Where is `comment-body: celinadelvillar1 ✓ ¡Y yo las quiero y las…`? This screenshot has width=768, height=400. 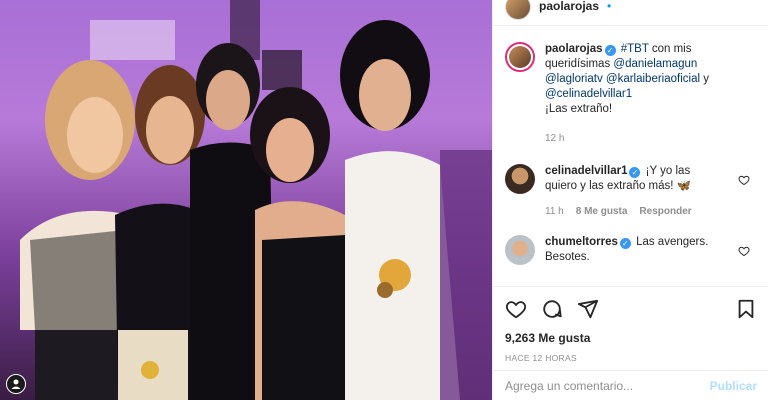
comment-body: celinadelvillar1 ✓ ¡Y yo las quiero y las… is located at coordinates (635, 191).